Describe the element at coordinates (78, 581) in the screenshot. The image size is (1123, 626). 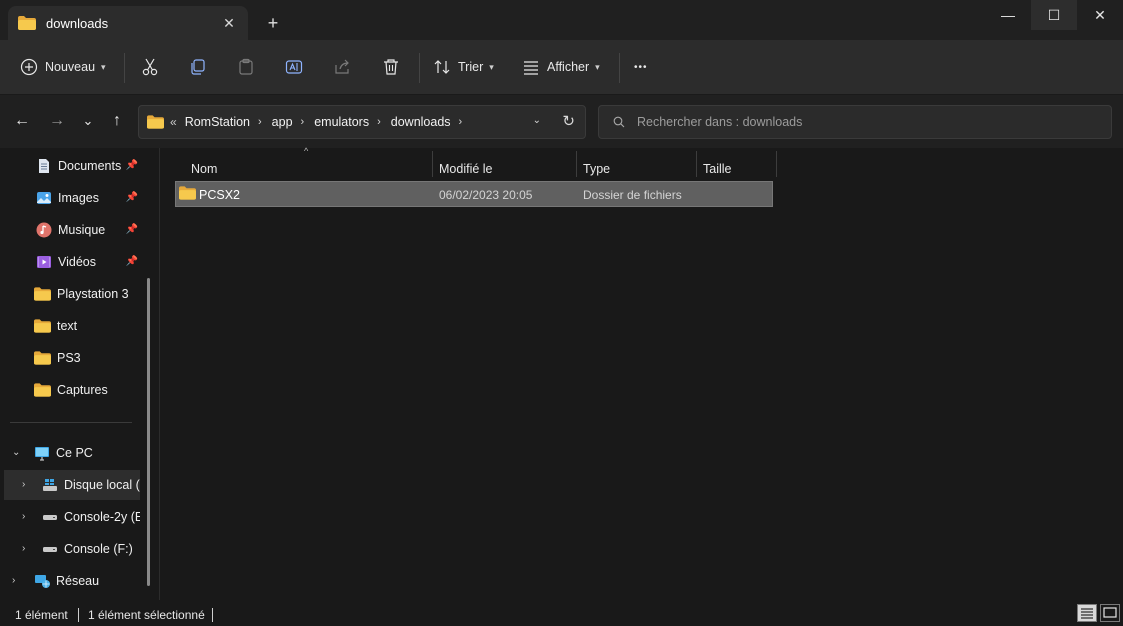
I see `sidebar-item-label: Réseau` at that location.